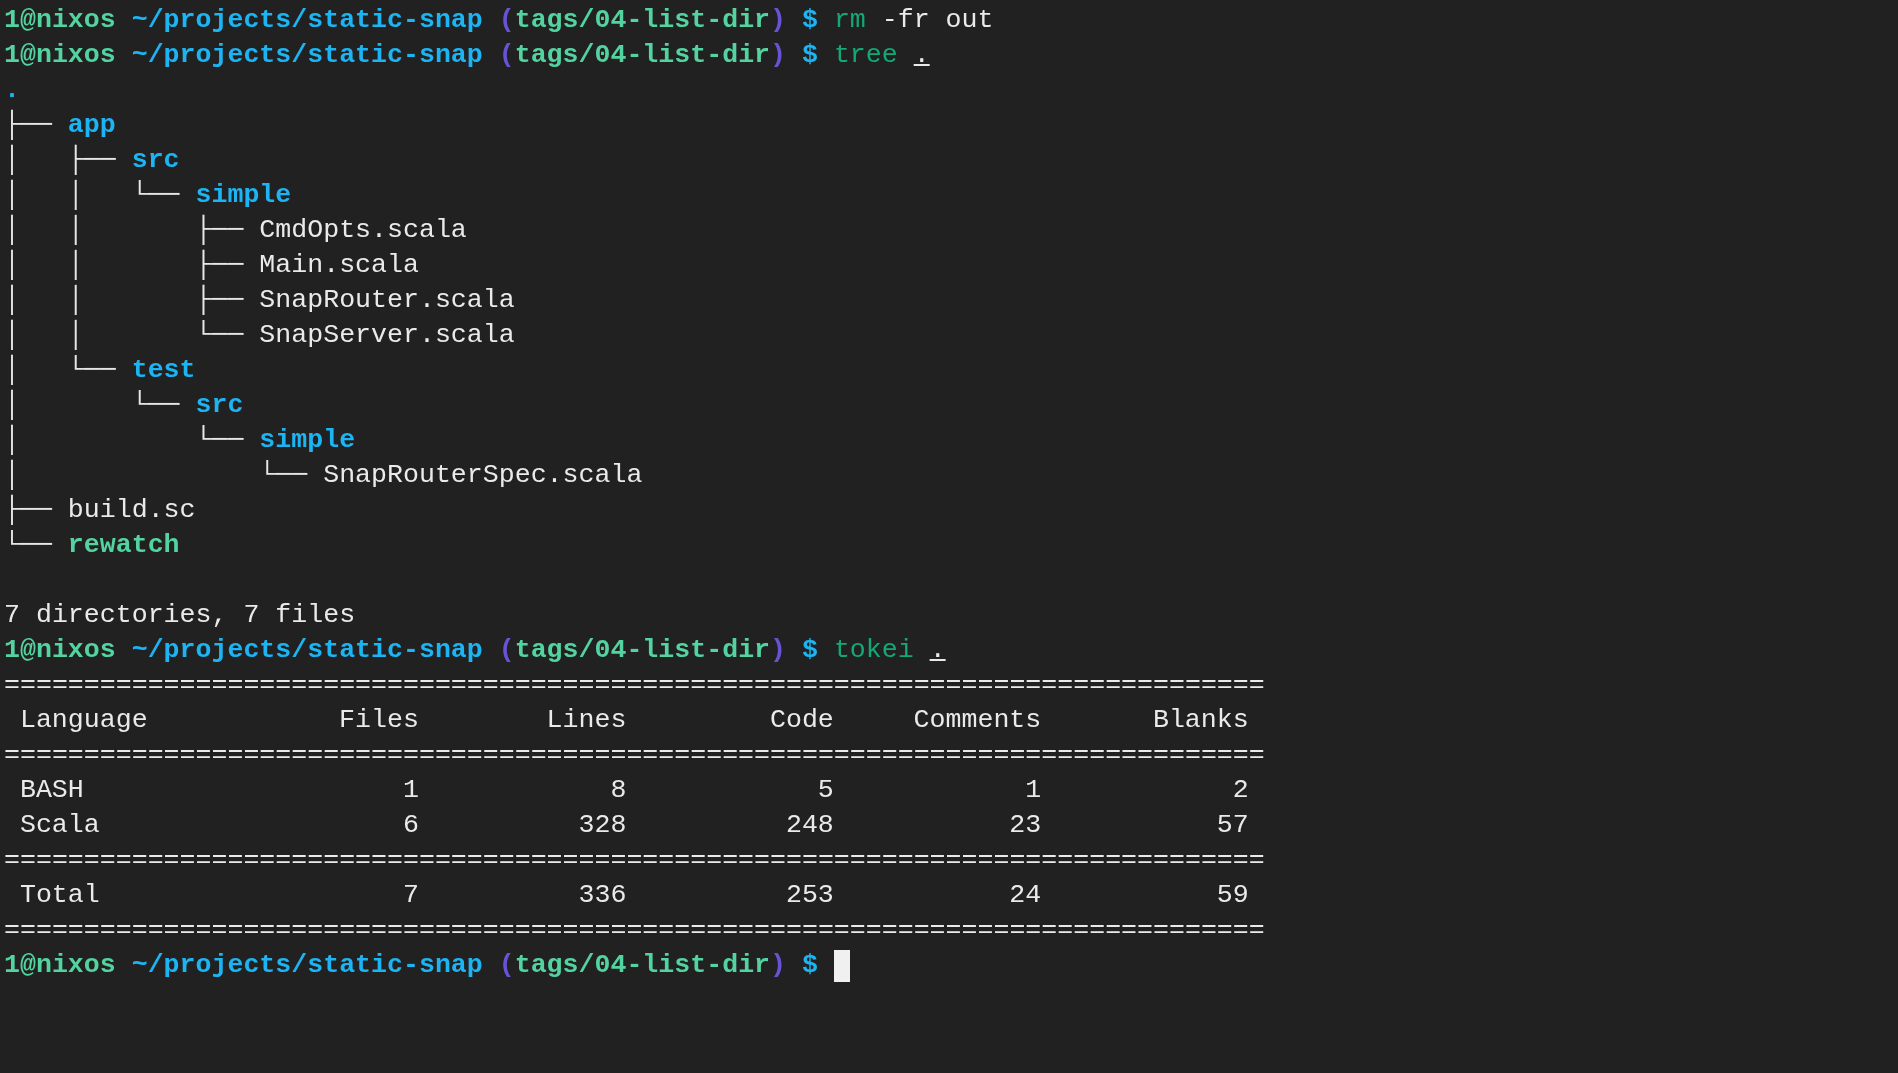 The image size is (1898, 1073). Describe the element at coordinates (1232, 825) in the screenshot. I see `table-cell-text: 57` at that location.